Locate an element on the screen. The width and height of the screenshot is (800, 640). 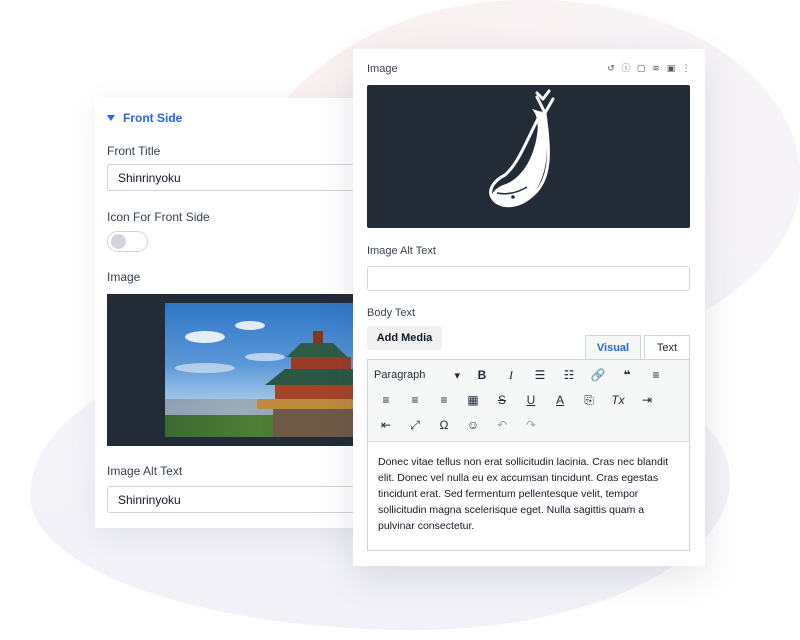
toolbar-row: ⇤ ⤢ Ω ☺ ↶ ↷ is located at coordinates (461, 425).